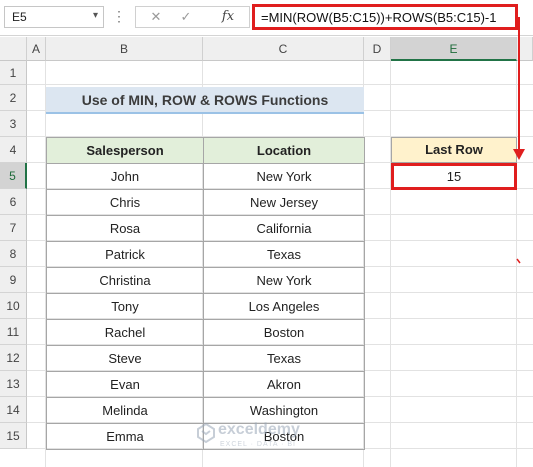 Image resolution: width=533 pixels, height=467 pixels. I want to click on watermark-tagline: EXCEL · DATA · BI, so click(258, 444).